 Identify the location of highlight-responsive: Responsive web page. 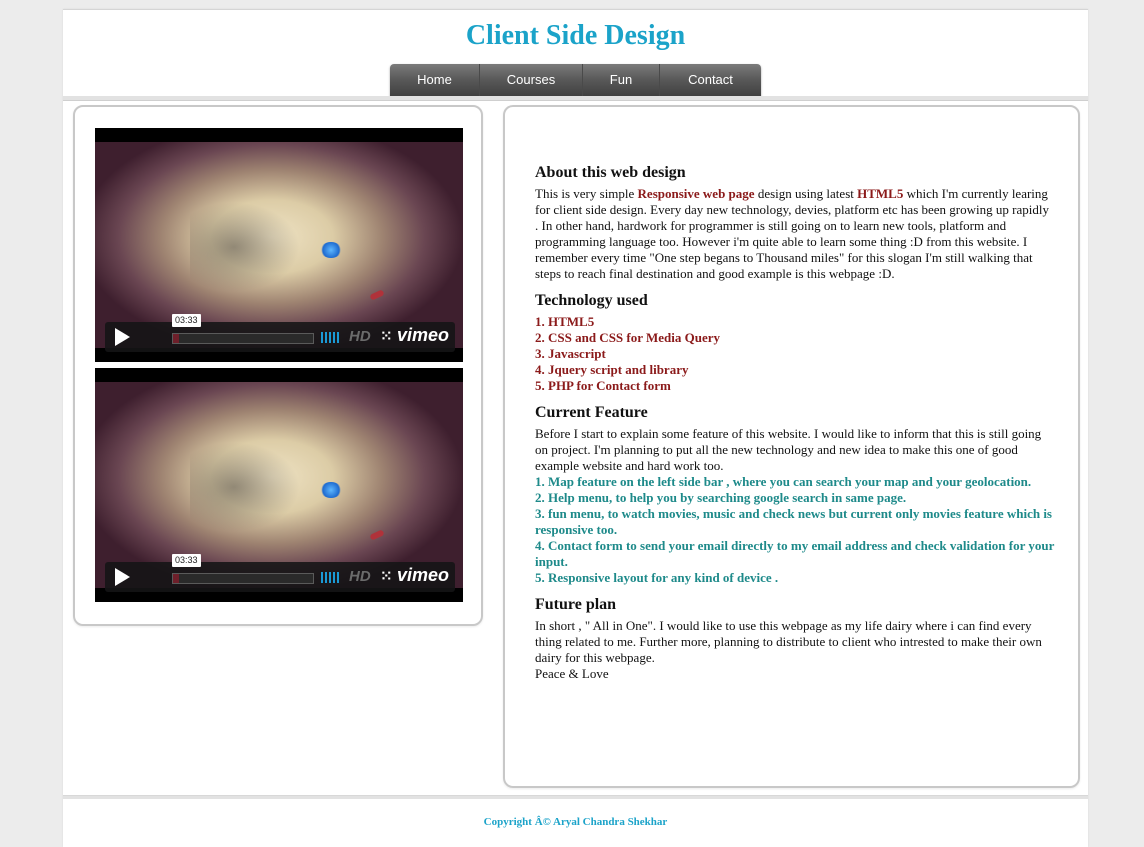
(696, 193).